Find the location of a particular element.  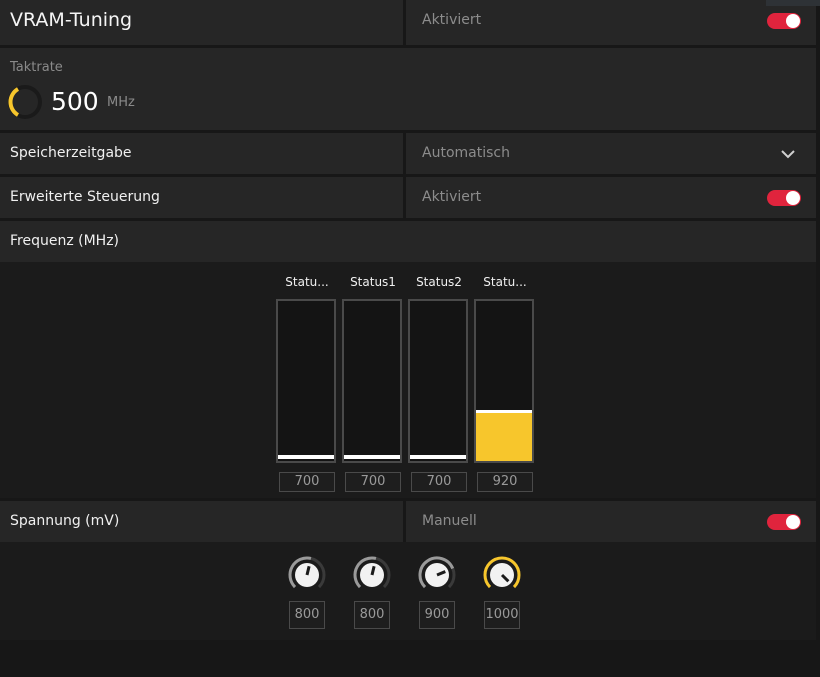

memory-timing-value: Automatisch is located at coordinates (466, 153).